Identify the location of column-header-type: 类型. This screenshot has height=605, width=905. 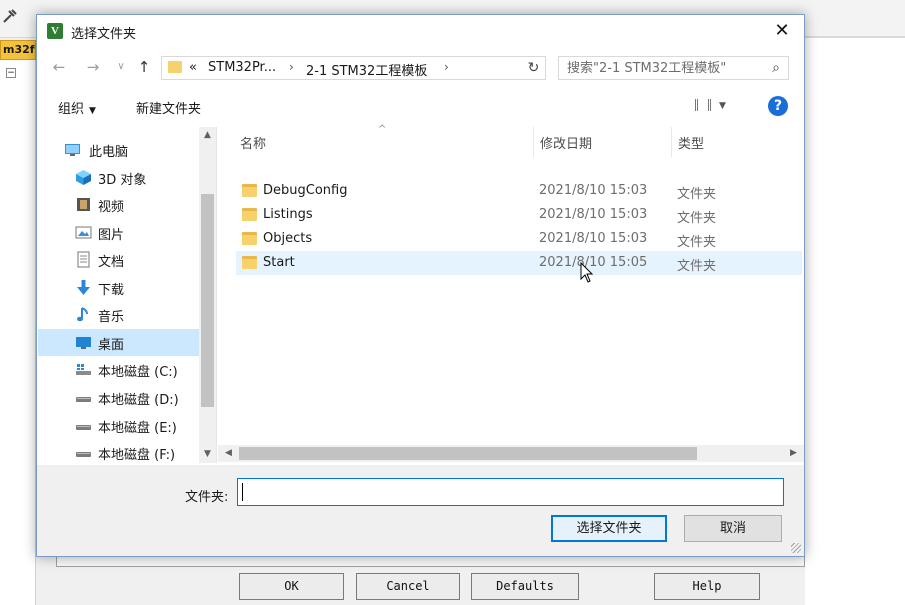
(691, 142).